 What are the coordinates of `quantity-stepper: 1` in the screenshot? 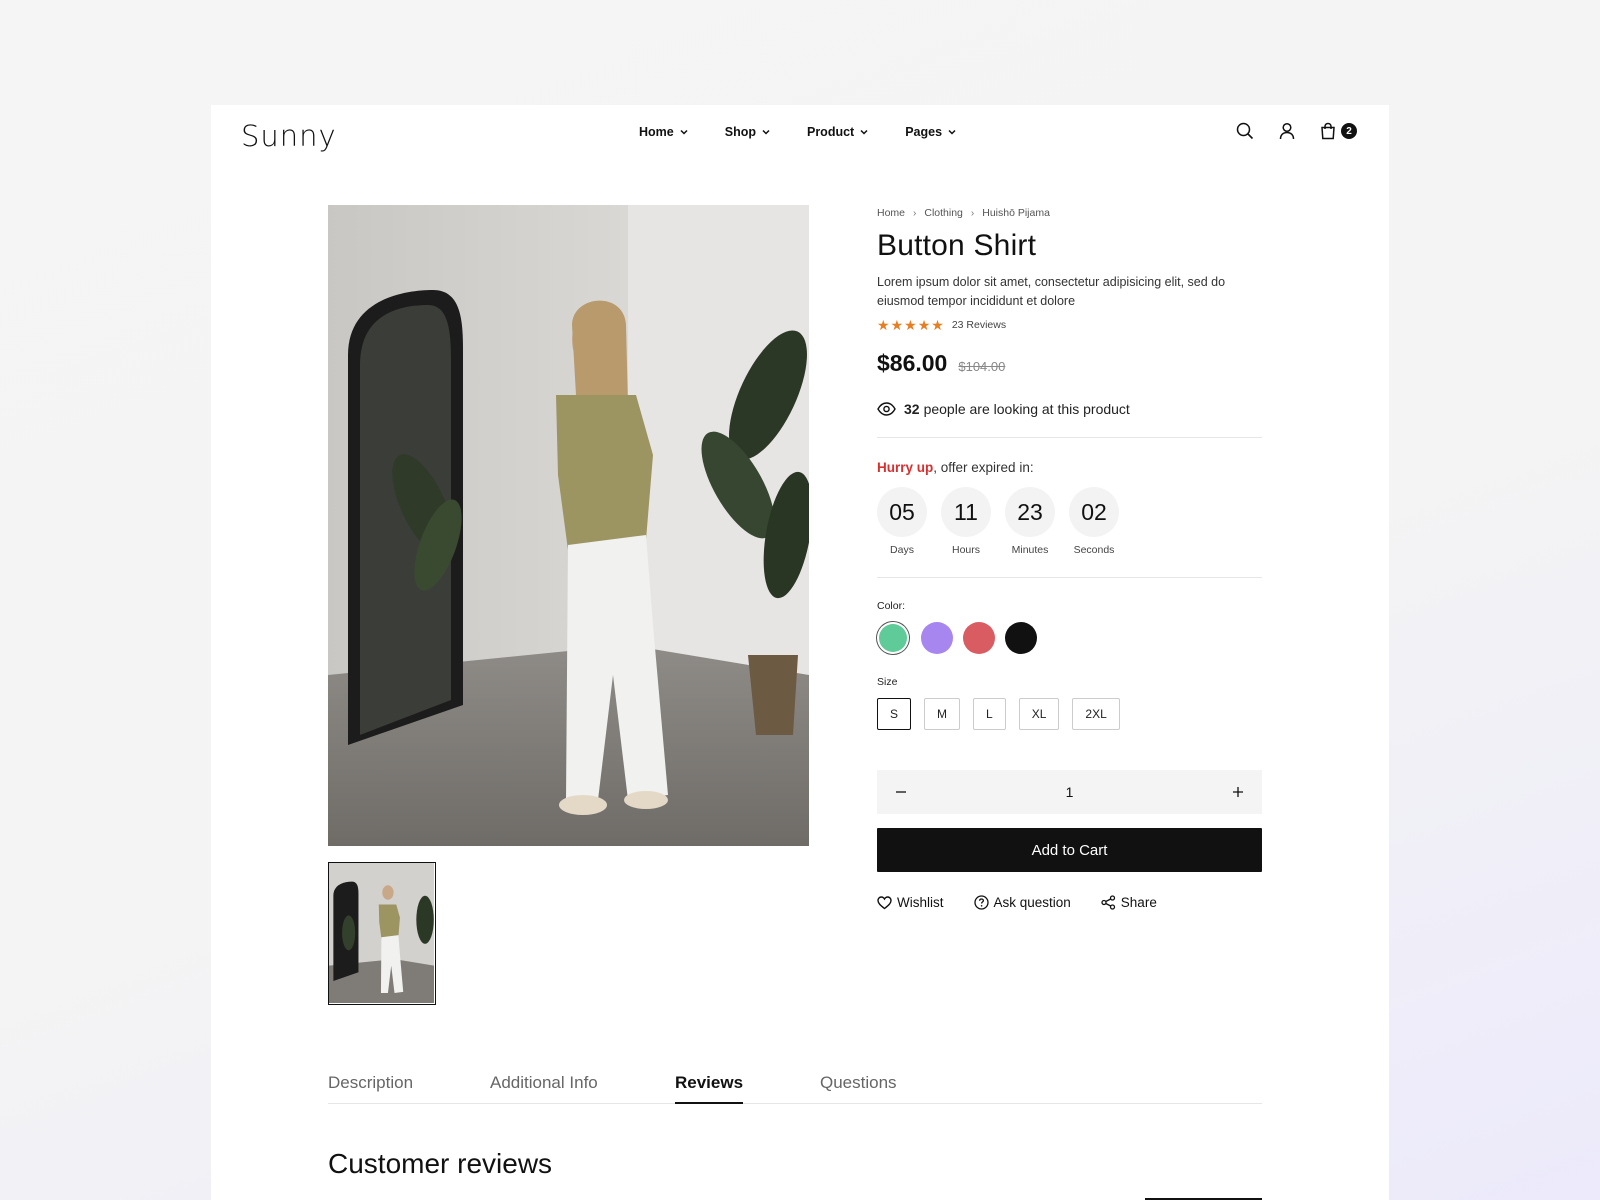 It's located at (1069, 792).